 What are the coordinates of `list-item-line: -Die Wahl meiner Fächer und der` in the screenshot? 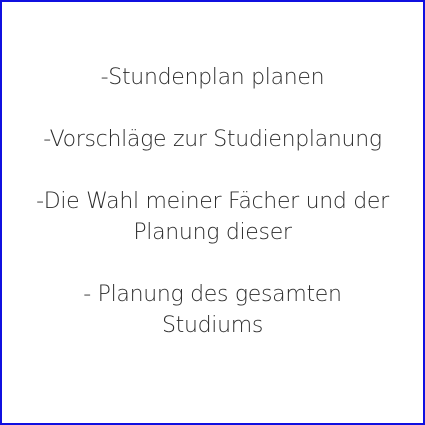 It's located at (212, 201).